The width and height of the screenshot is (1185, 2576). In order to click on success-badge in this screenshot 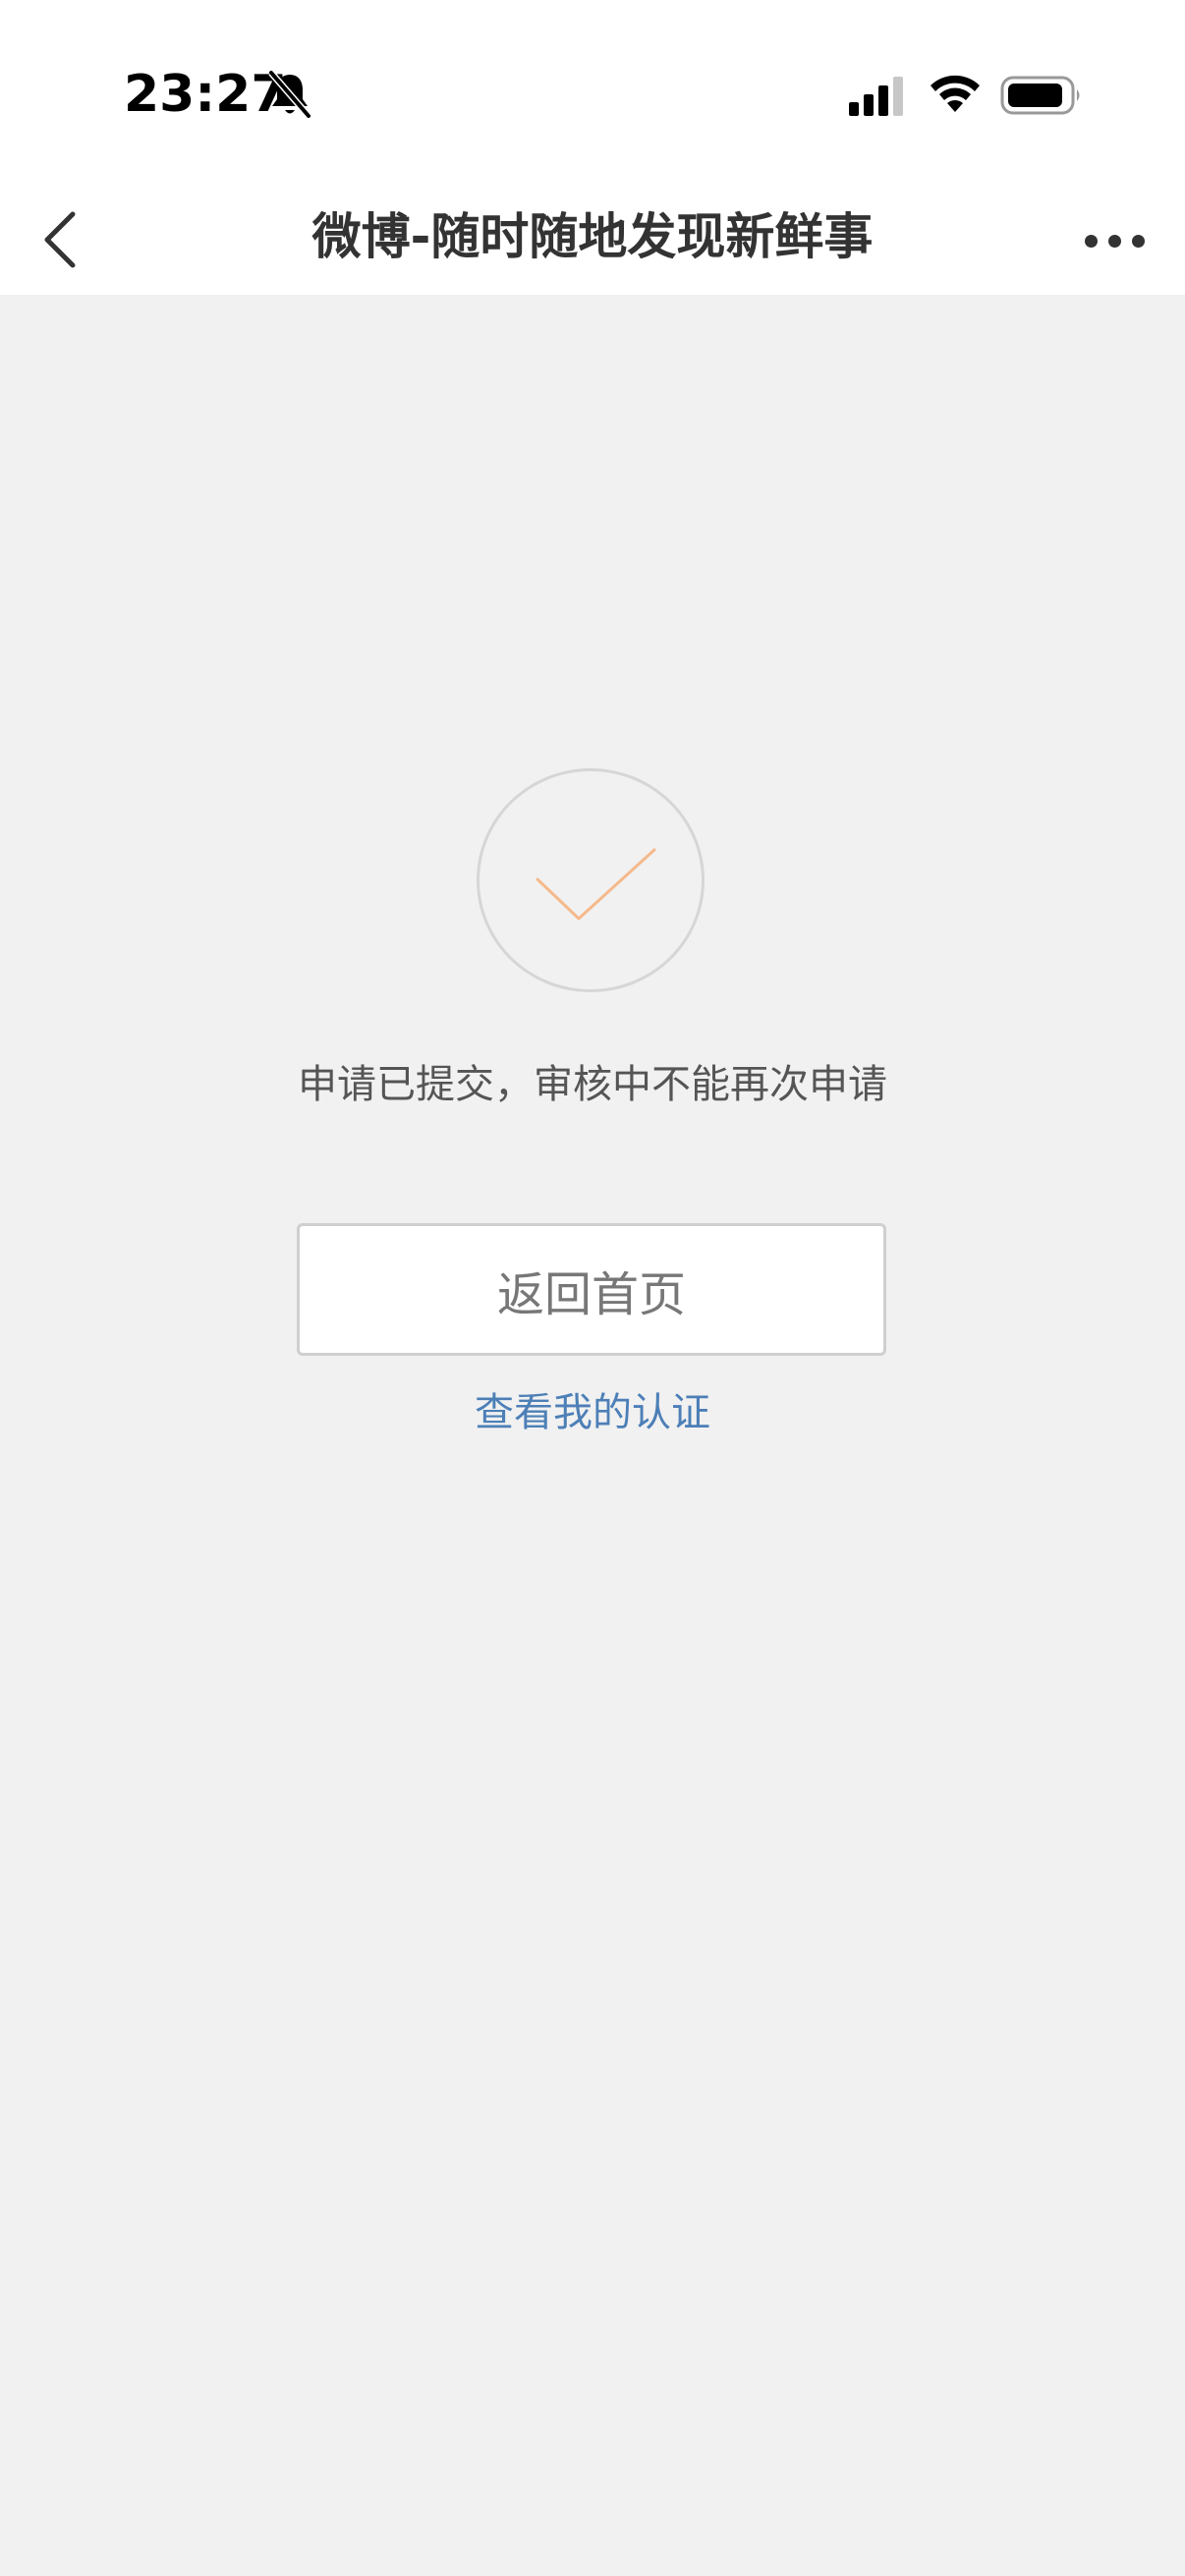, I will do `click(591, 880)`.